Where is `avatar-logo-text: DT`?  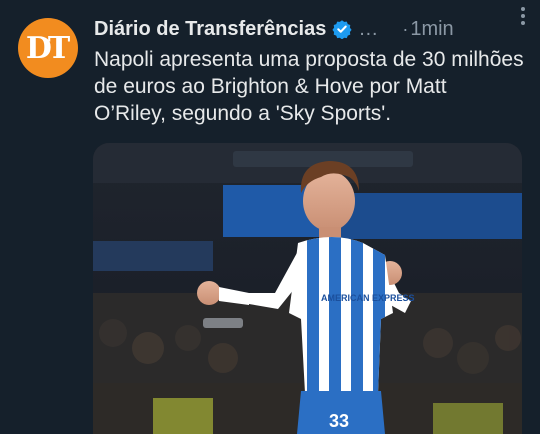 avatar-logo-text: DT is located at coordinates (47, 48).